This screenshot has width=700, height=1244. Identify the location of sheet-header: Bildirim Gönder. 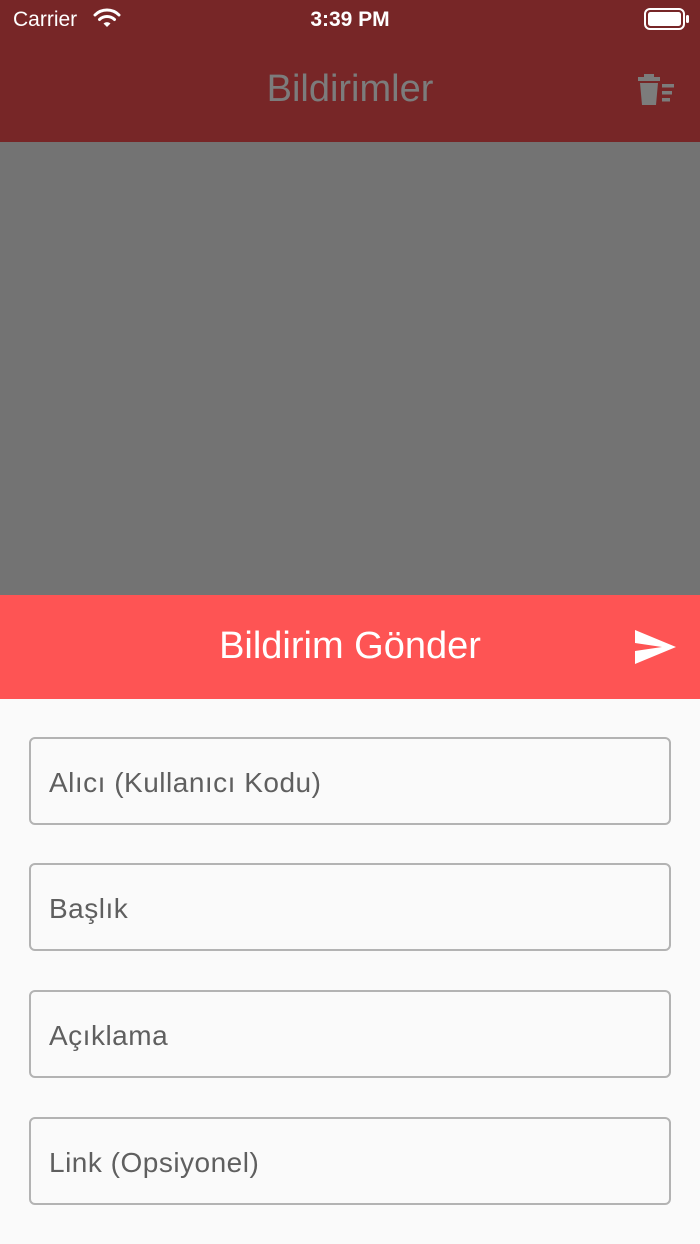
(350, 647).